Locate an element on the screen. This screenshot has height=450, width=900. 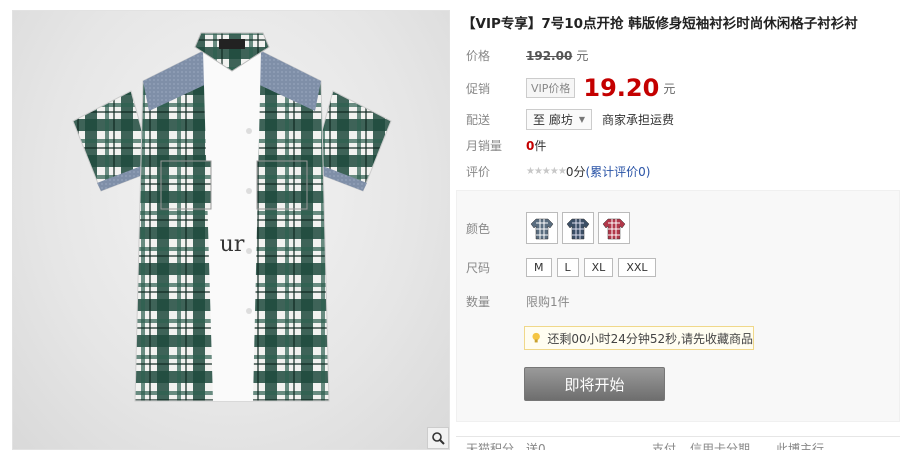
points-value: 送0 is located at coordinates (536, 446).